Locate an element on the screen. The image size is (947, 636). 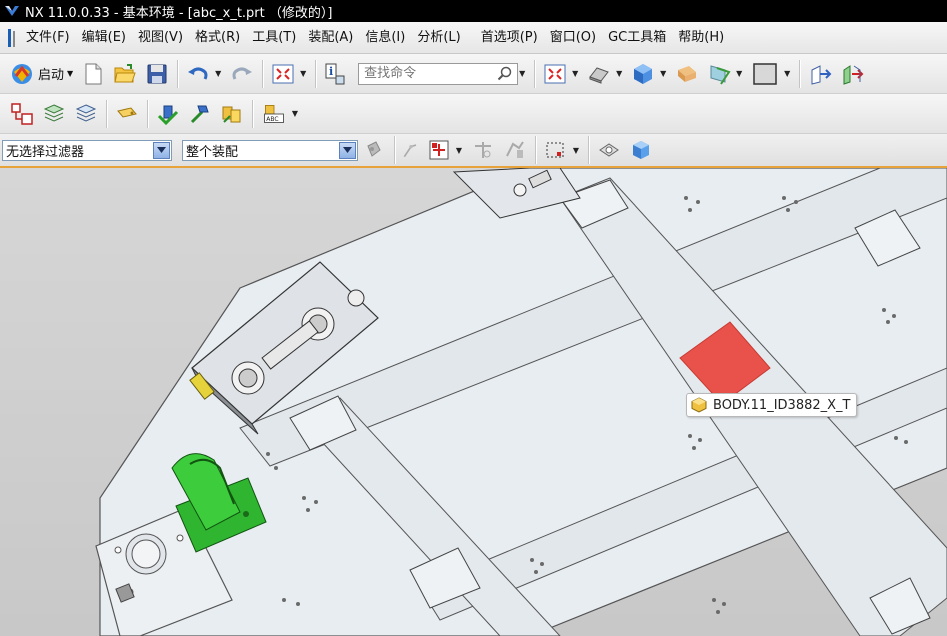
assembly-toolbar: ABC ▼ is located at coordinates (473, 114).